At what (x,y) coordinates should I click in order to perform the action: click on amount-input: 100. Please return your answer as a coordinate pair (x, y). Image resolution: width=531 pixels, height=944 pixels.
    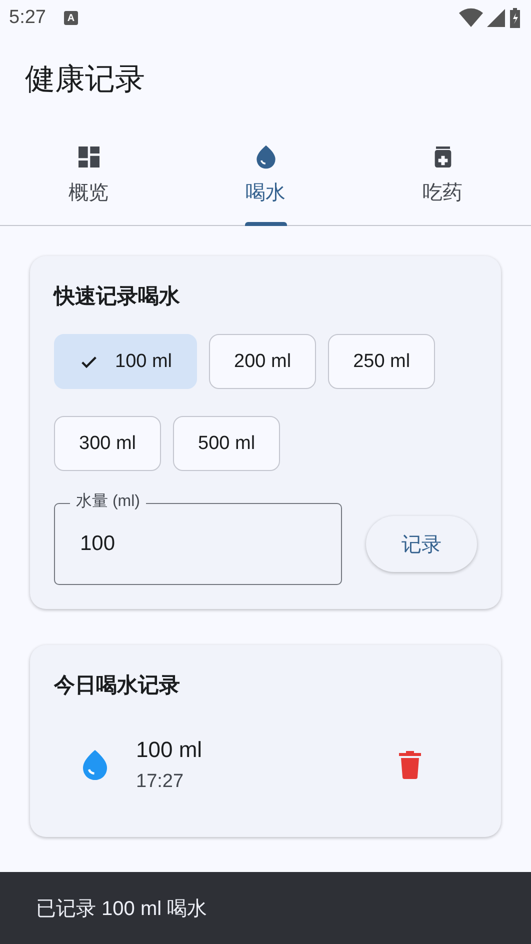
    Looking at the image, I should click on (198, 544).